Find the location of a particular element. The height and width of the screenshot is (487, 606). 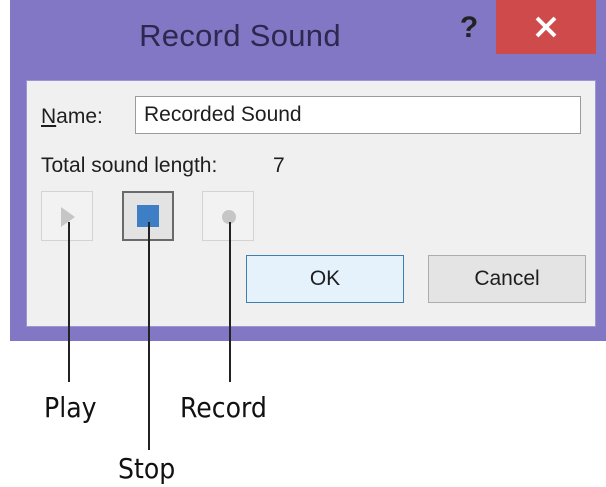

record-button is located at coordinates (228, 216).